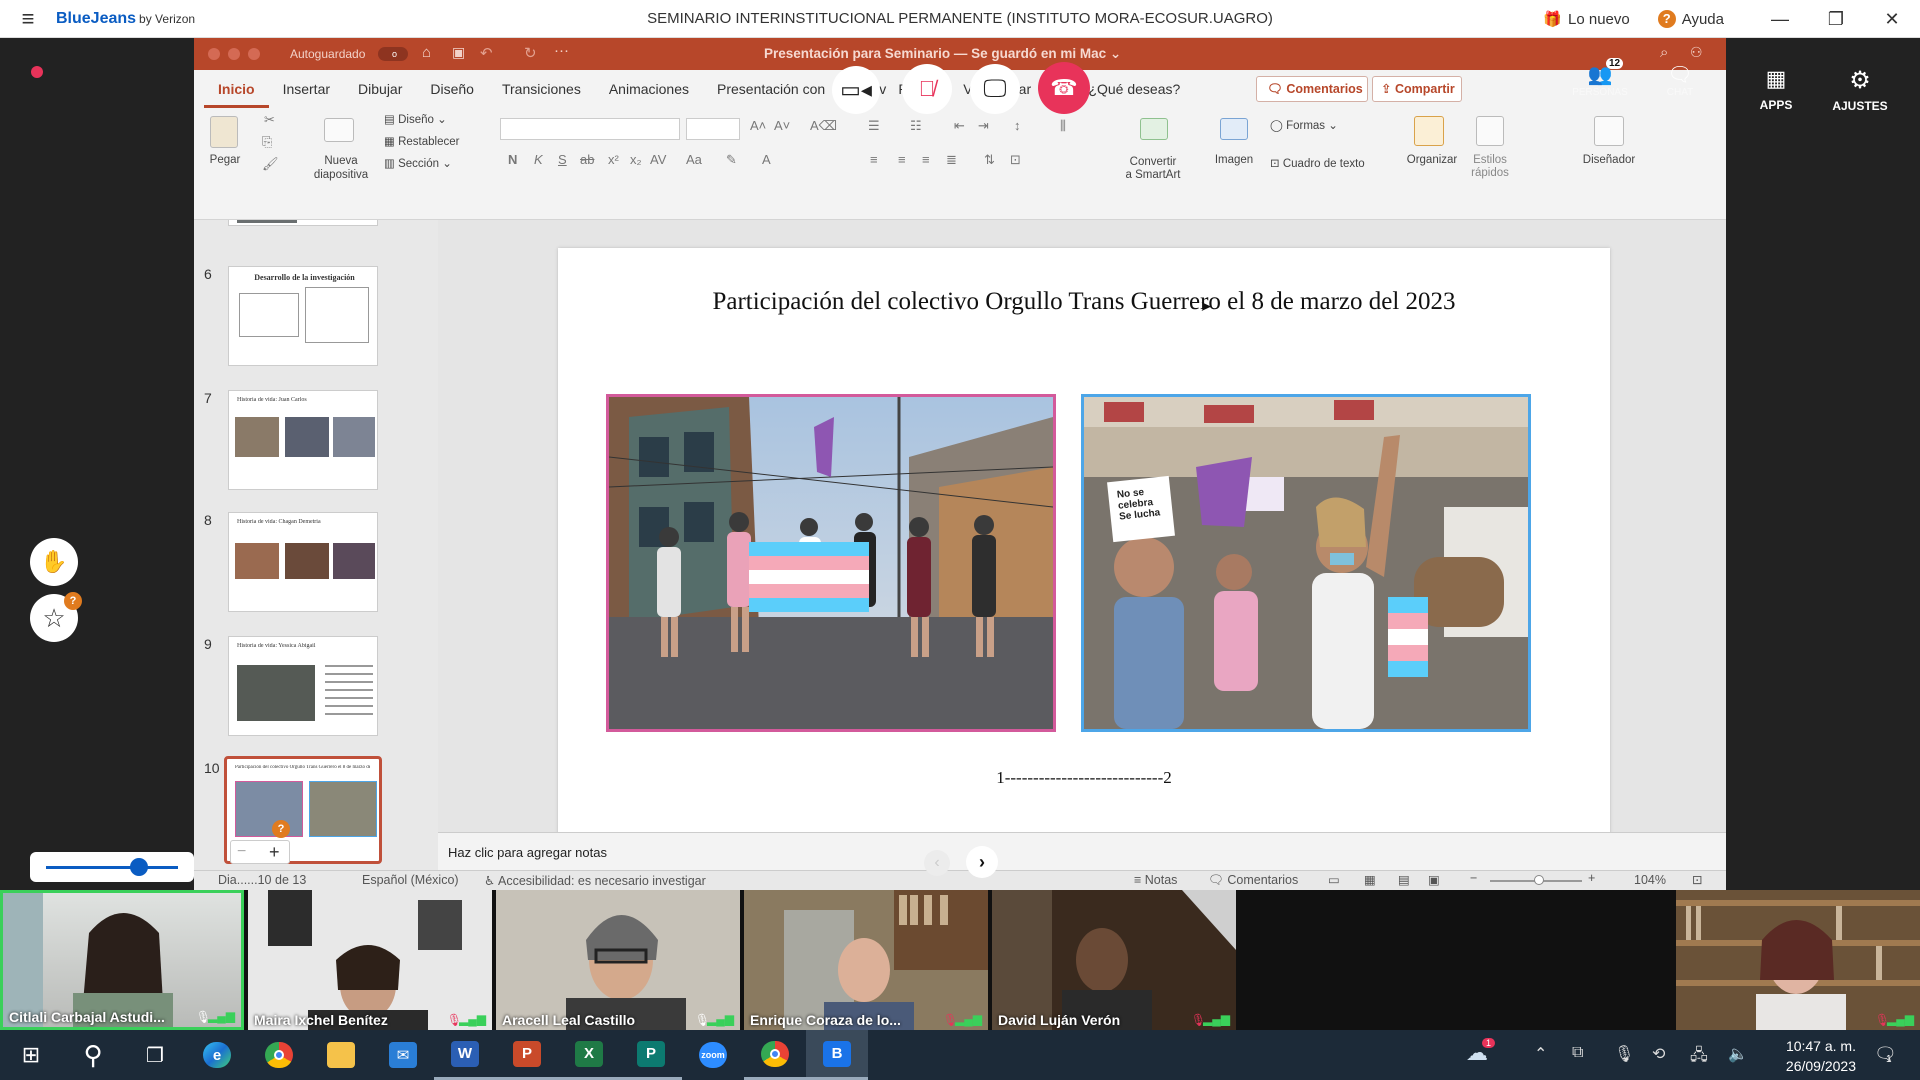 The width and height of the screenshot is (1920, 1080). Describe the element at coordinates (270, 164) in the screenshot. I see `format-painter-icon: 🖌` at that location.